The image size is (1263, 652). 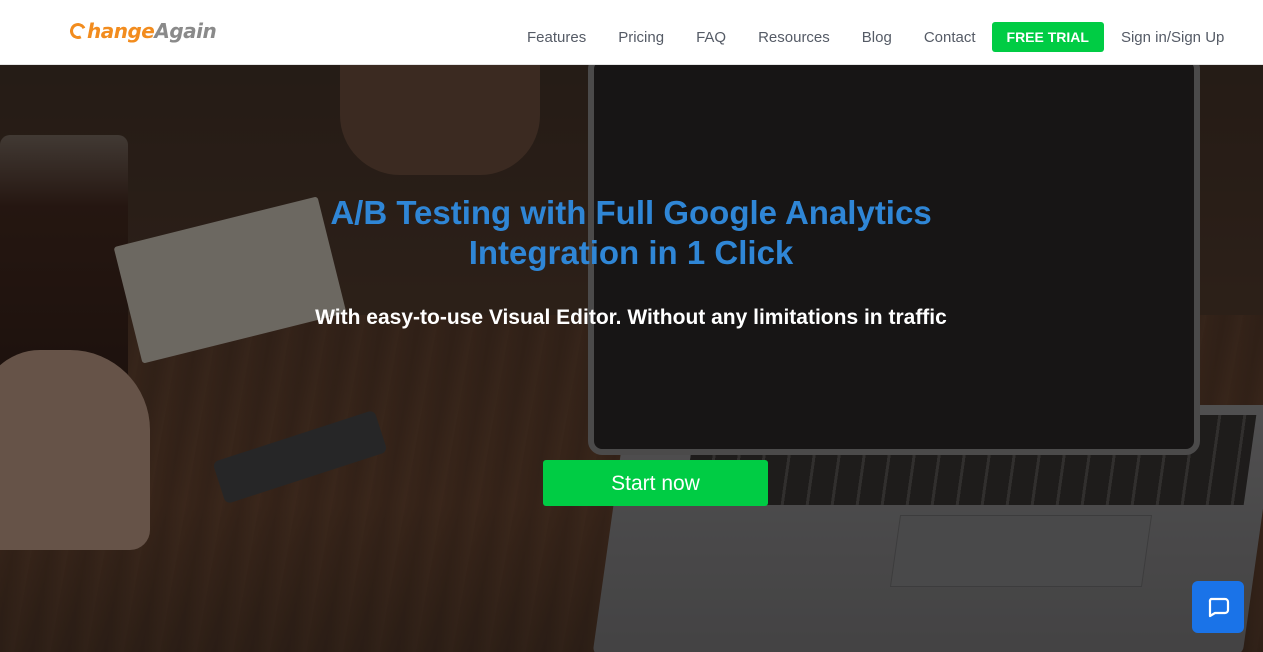 What do you see at coordinates (641, 37) in the screenshot?
I see `nav-pricing: Pricing` at bounding box center [641, 37].